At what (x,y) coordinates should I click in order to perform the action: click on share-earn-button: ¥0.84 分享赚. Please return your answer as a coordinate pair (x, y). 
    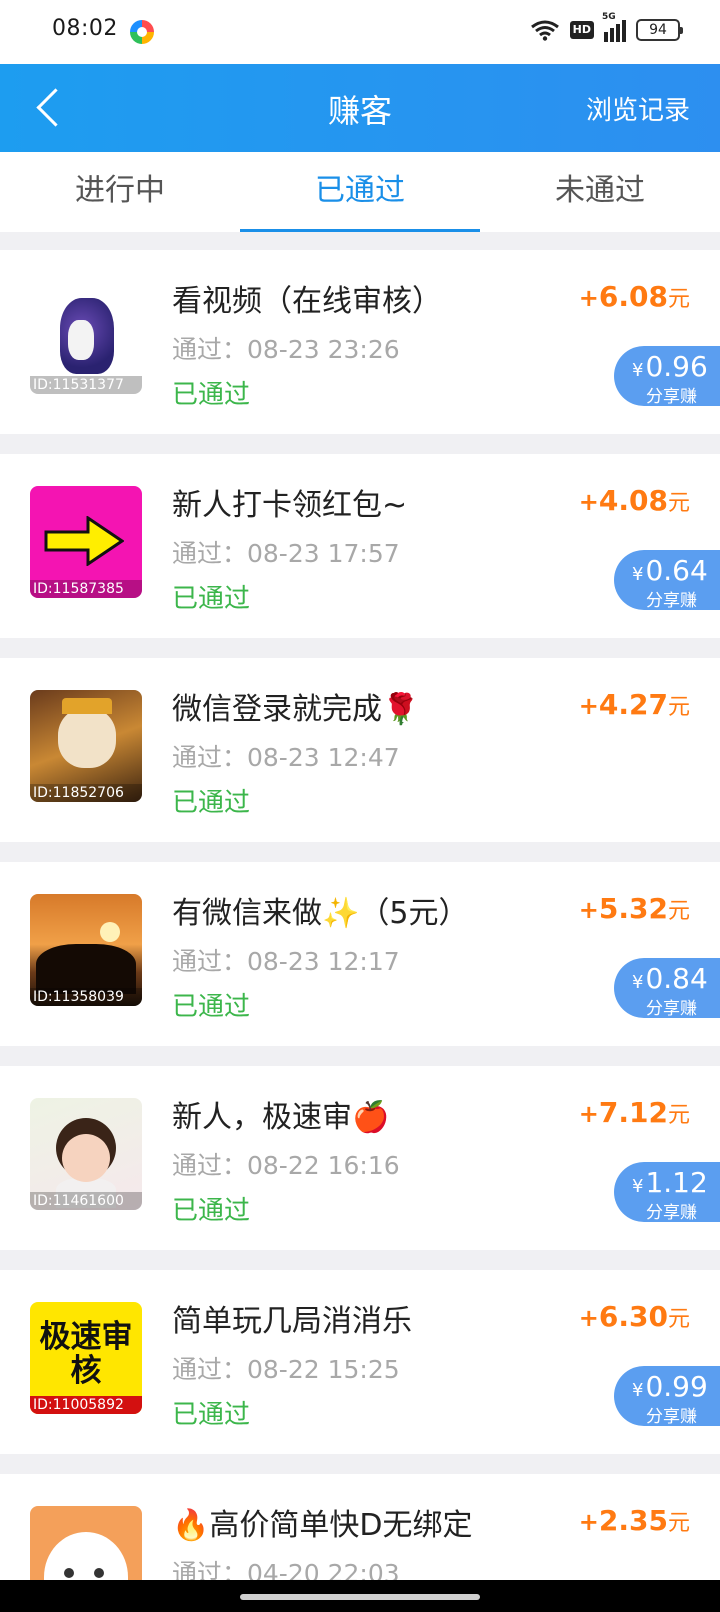
    Looking at the image, I should click on (667, 988).